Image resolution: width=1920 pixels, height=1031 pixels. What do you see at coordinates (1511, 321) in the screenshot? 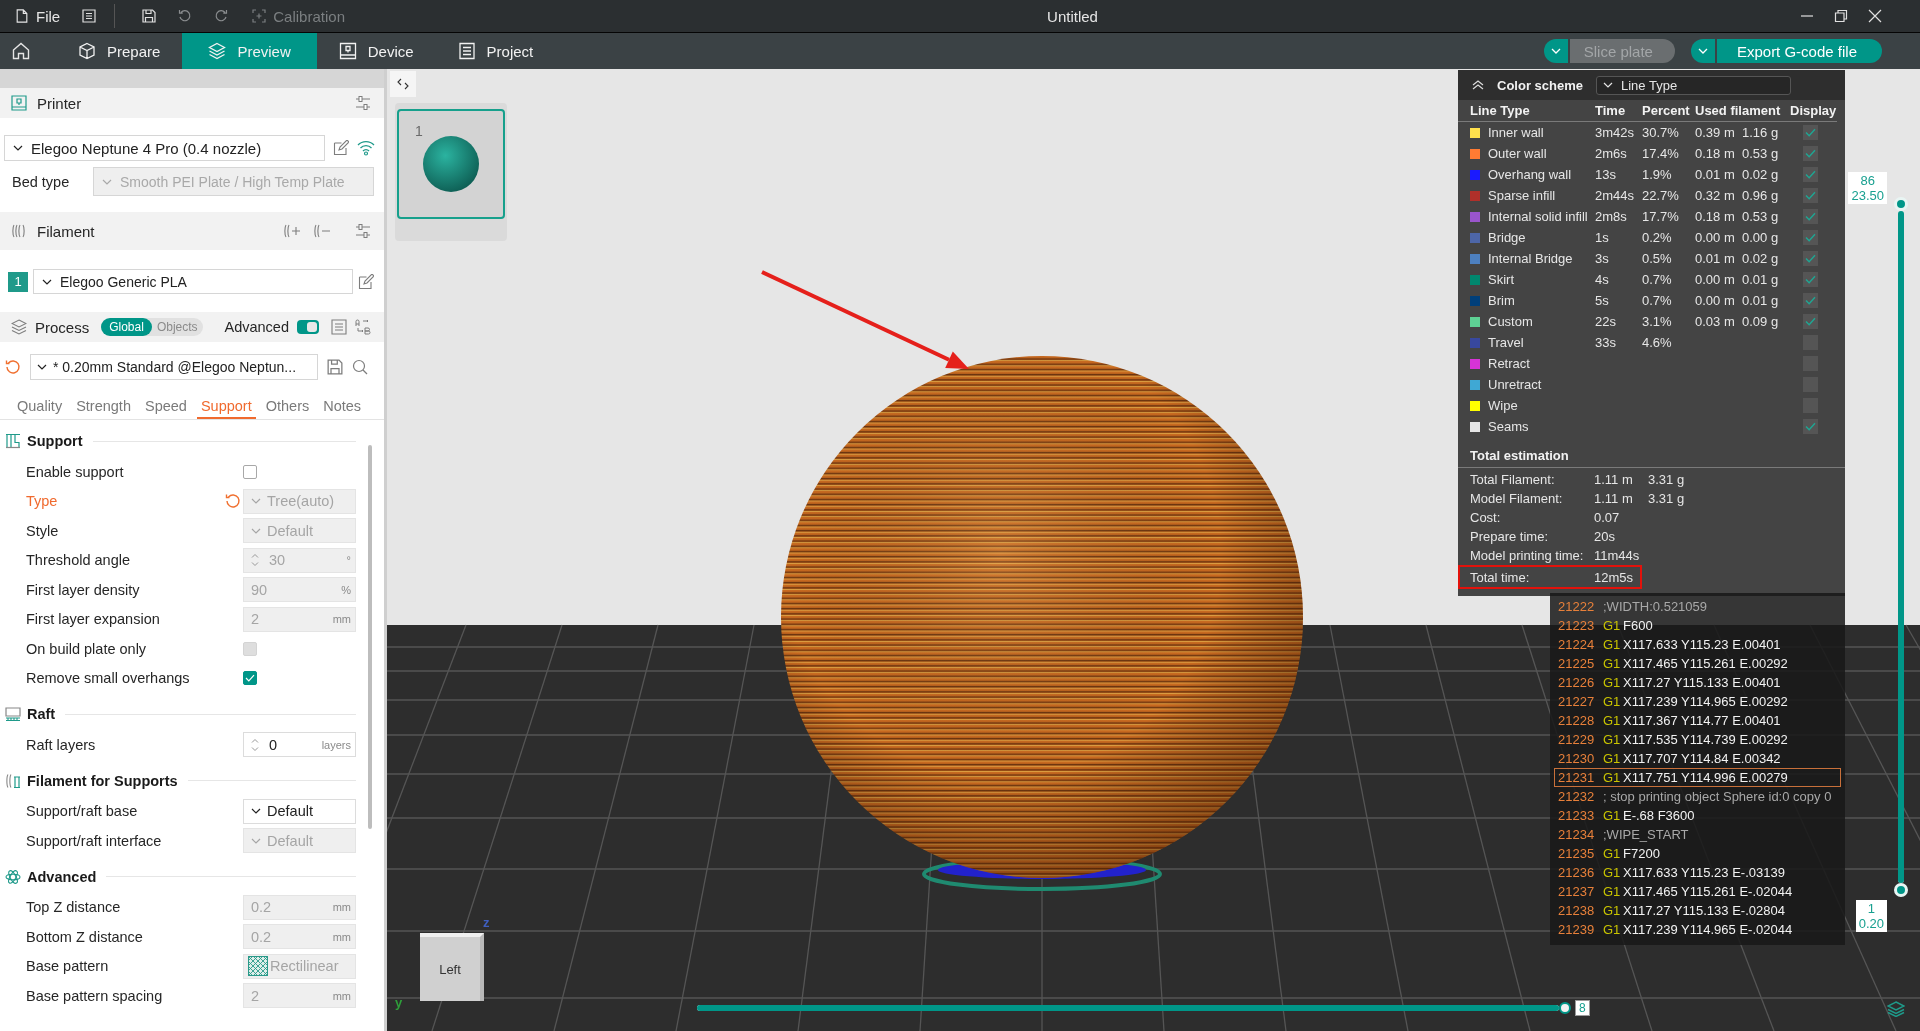
I see `line-type-name: Custom` at bounding box center [1511, 321].